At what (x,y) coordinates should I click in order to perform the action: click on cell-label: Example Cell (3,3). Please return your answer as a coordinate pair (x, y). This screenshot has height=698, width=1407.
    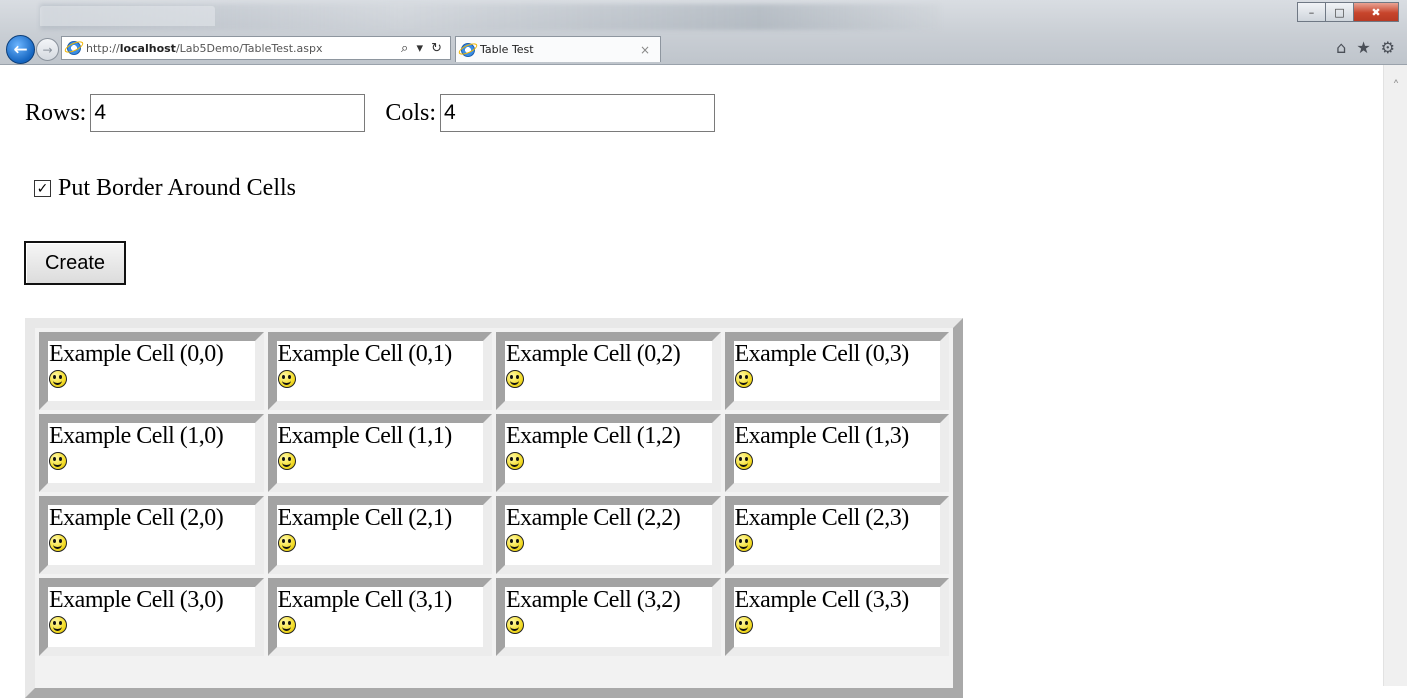
    Looking at the image, I should click on (822, 600).